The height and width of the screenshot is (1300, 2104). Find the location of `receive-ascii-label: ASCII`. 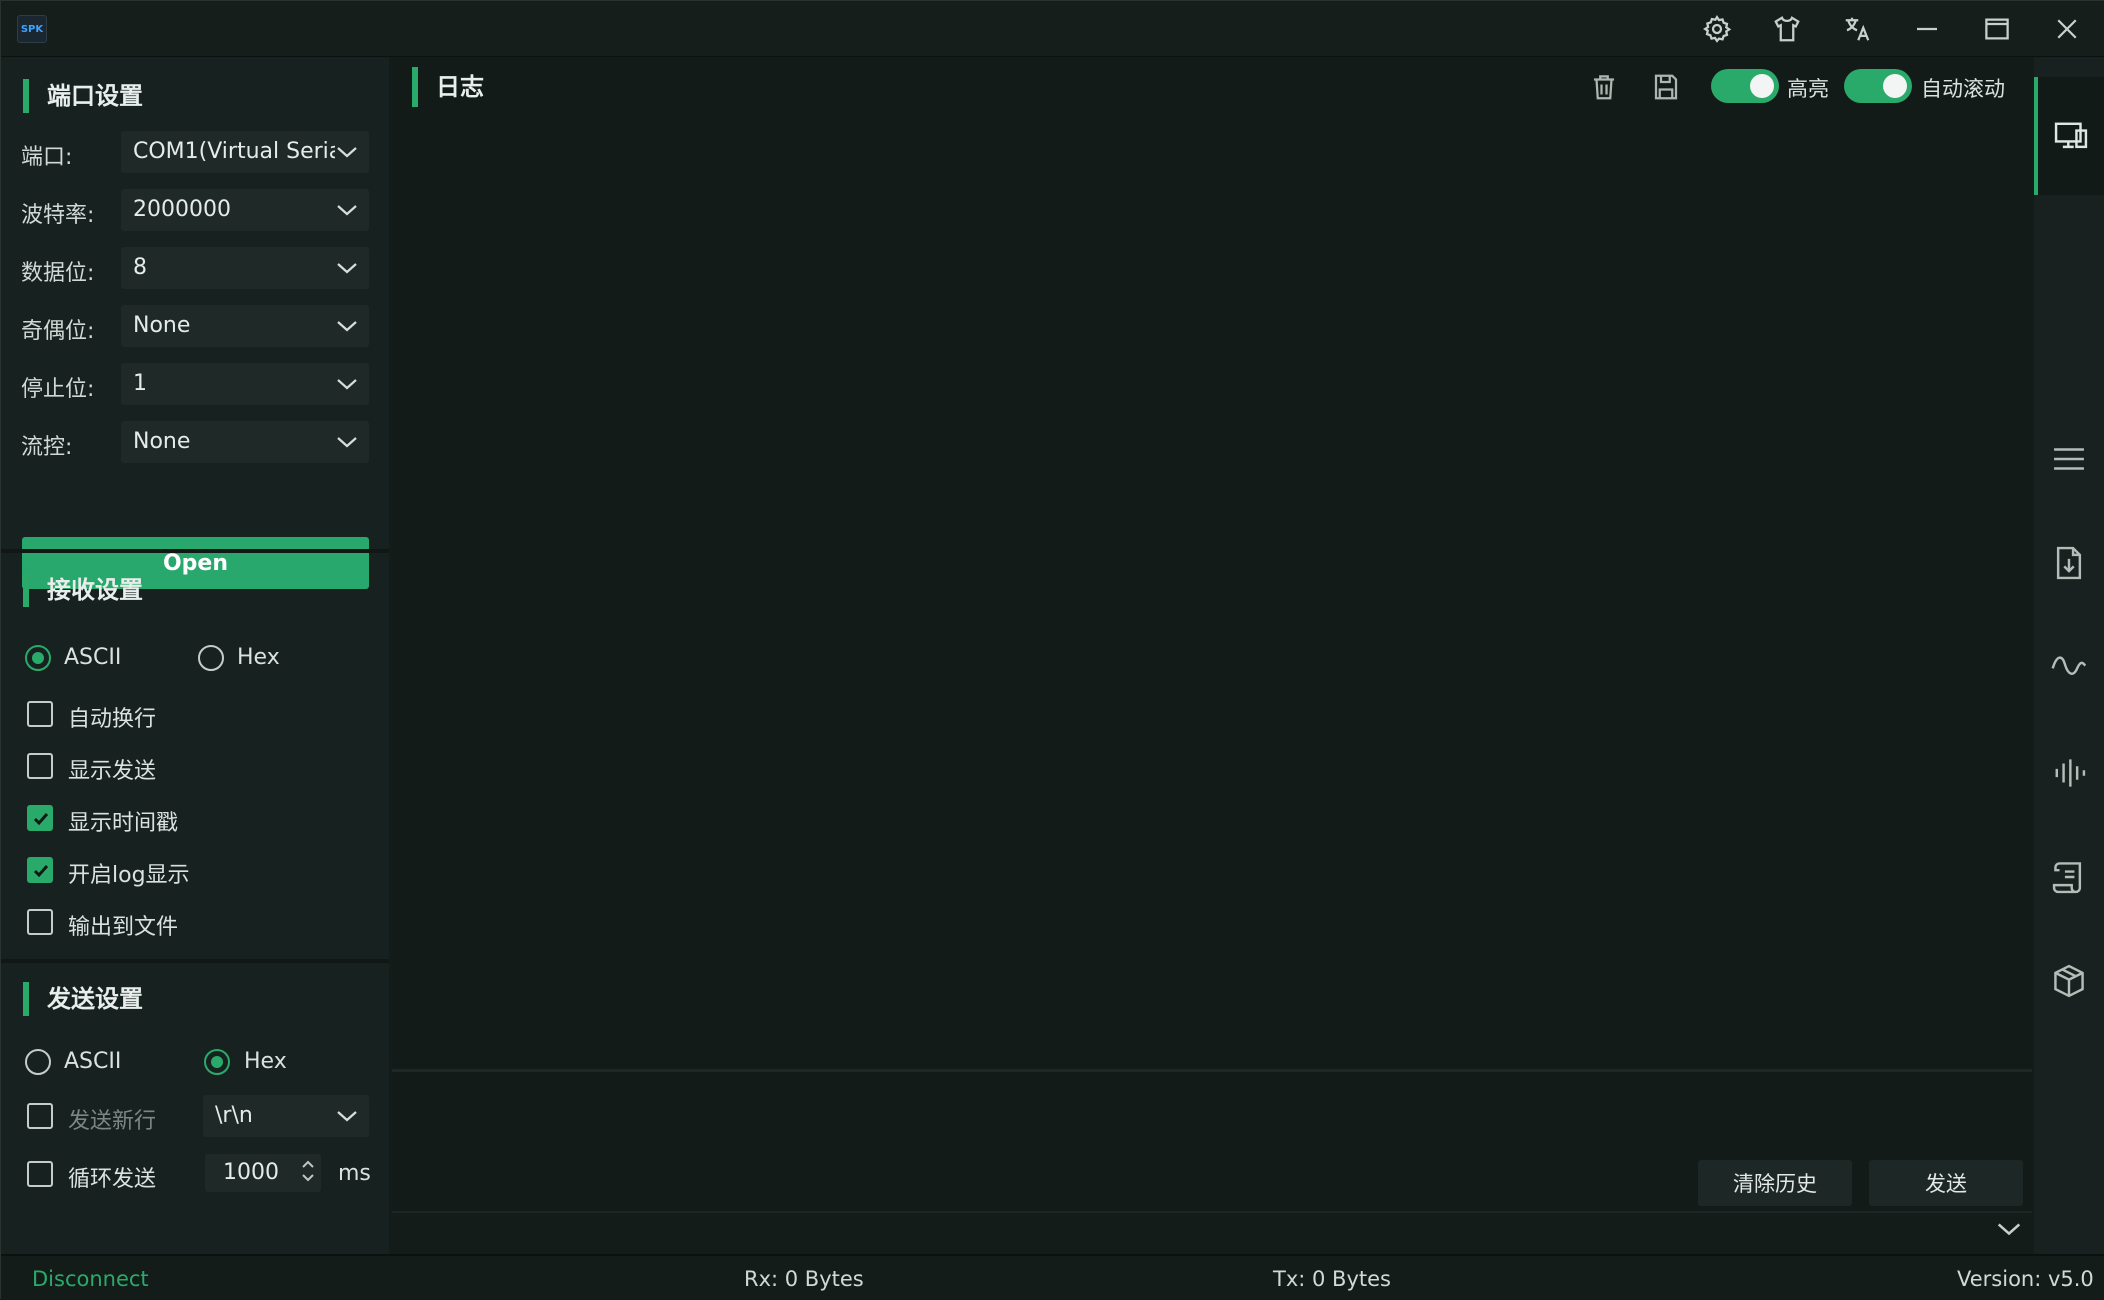

receive-ascii-label: ASCII is located at coordinates (93, 657).